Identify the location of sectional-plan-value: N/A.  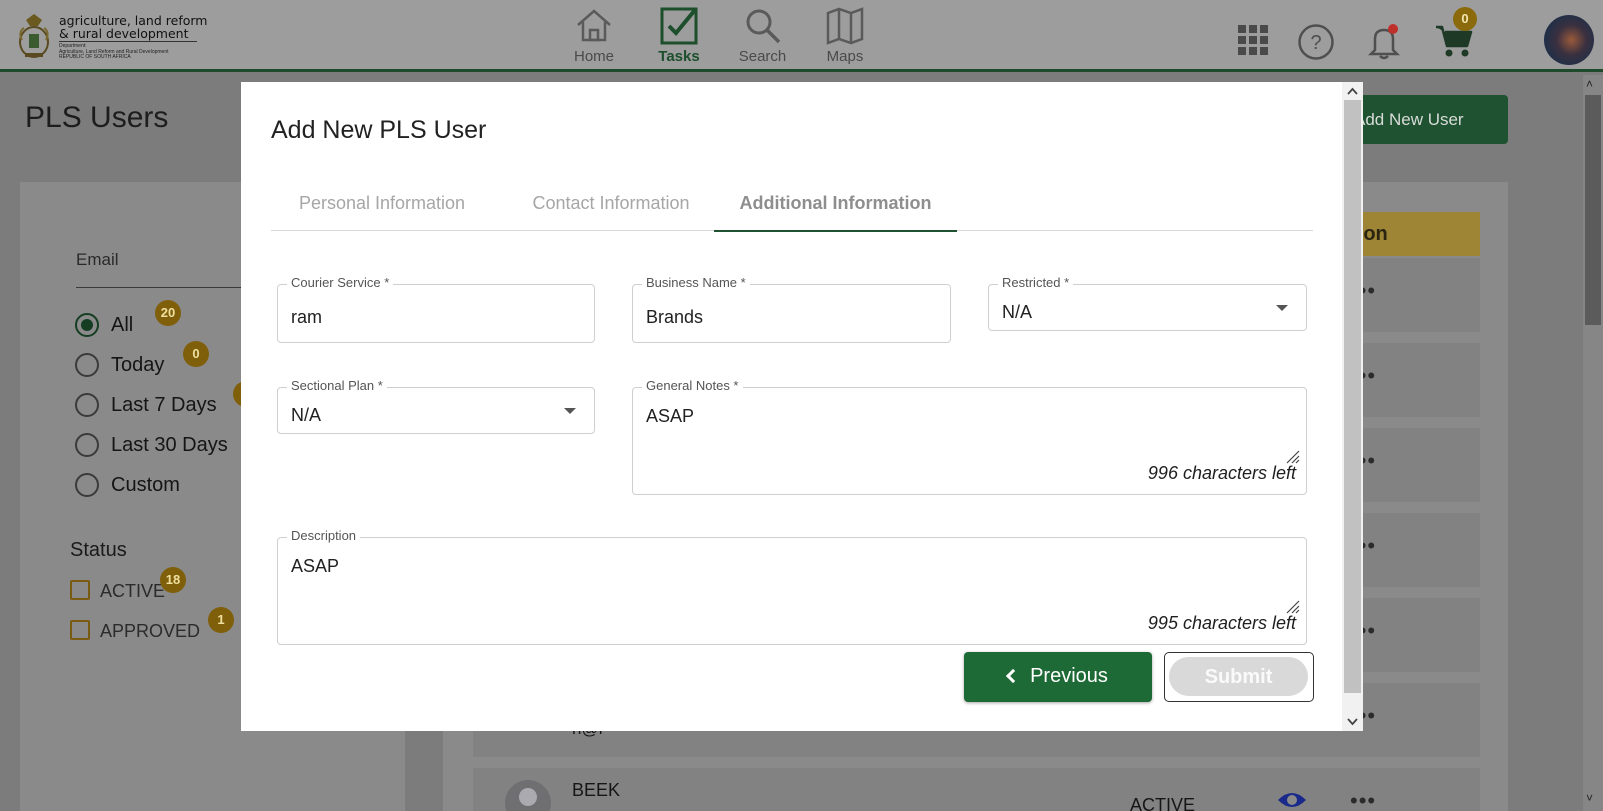
(306, 415).